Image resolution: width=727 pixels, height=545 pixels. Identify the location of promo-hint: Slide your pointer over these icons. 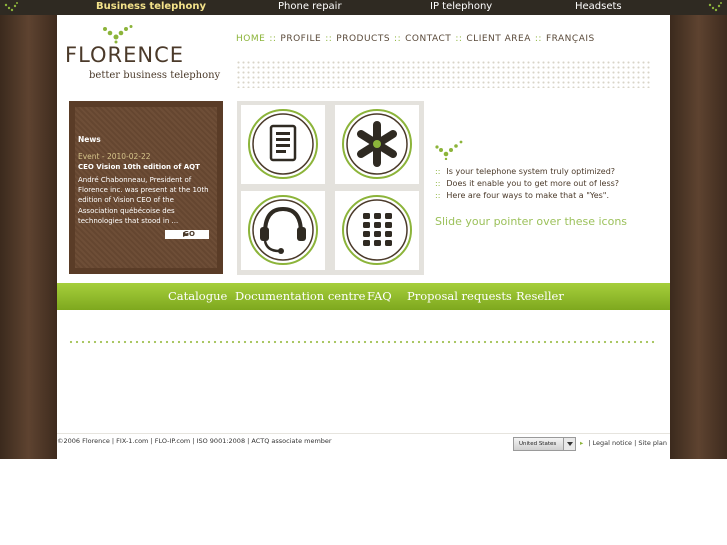
(531, 221).